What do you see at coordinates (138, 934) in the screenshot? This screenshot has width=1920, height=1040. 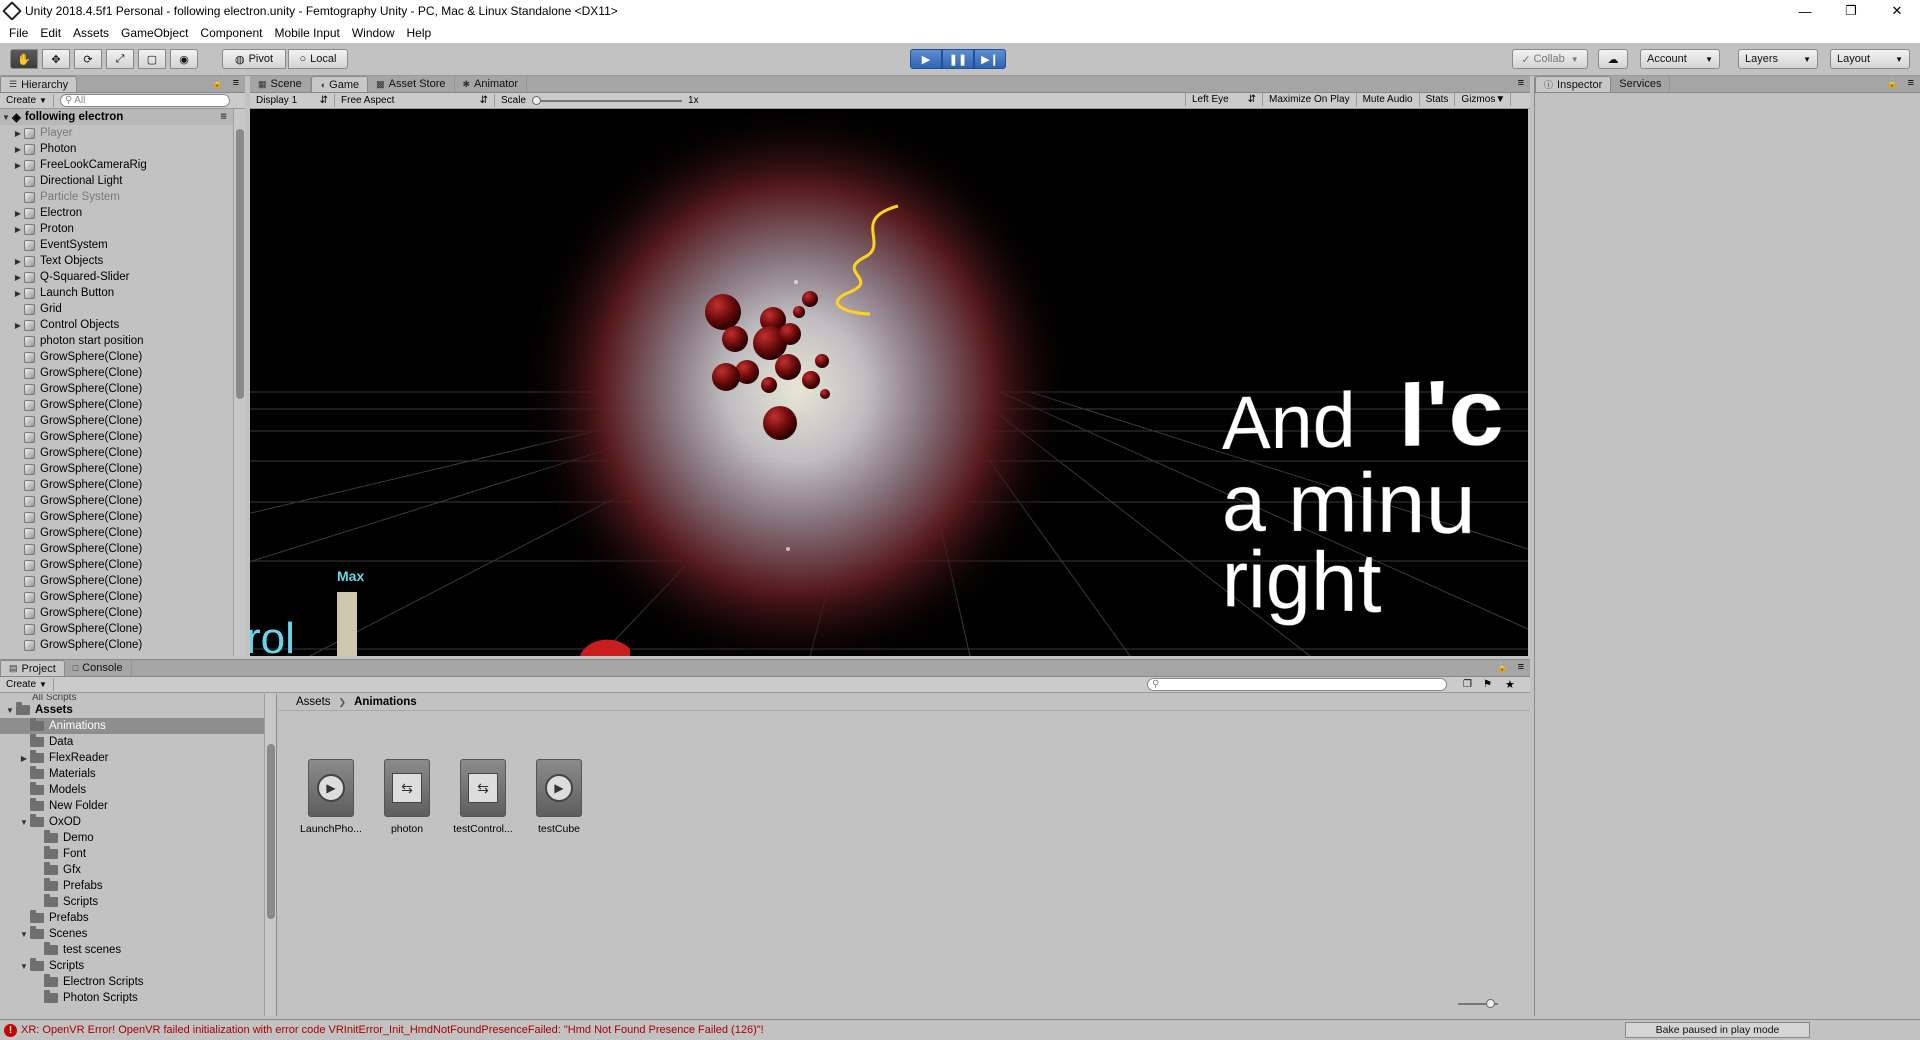 I see `project-tree-item: ▼ Scenes` at bounding box center [138, 934].